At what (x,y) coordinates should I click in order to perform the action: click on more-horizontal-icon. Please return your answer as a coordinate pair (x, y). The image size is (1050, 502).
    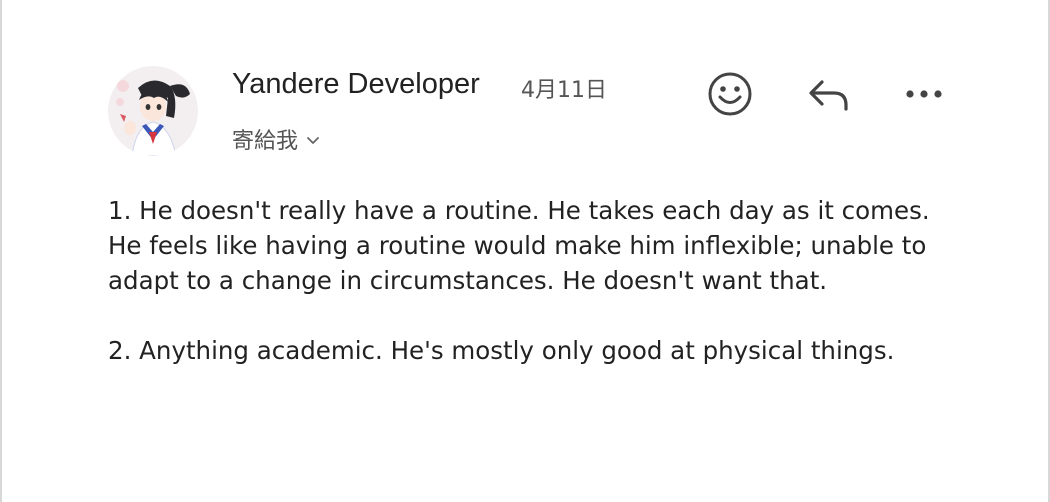
    Looking at the image, I should click on (924, 94).